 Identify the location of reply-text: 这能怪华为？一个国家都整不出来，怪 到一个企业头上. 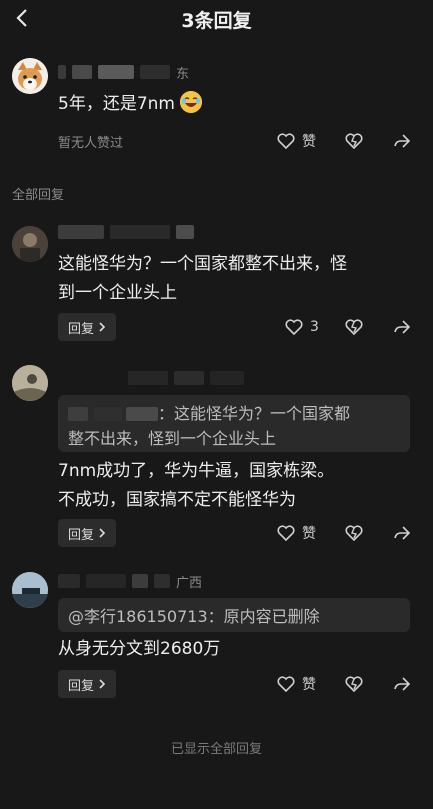
(202, 278).